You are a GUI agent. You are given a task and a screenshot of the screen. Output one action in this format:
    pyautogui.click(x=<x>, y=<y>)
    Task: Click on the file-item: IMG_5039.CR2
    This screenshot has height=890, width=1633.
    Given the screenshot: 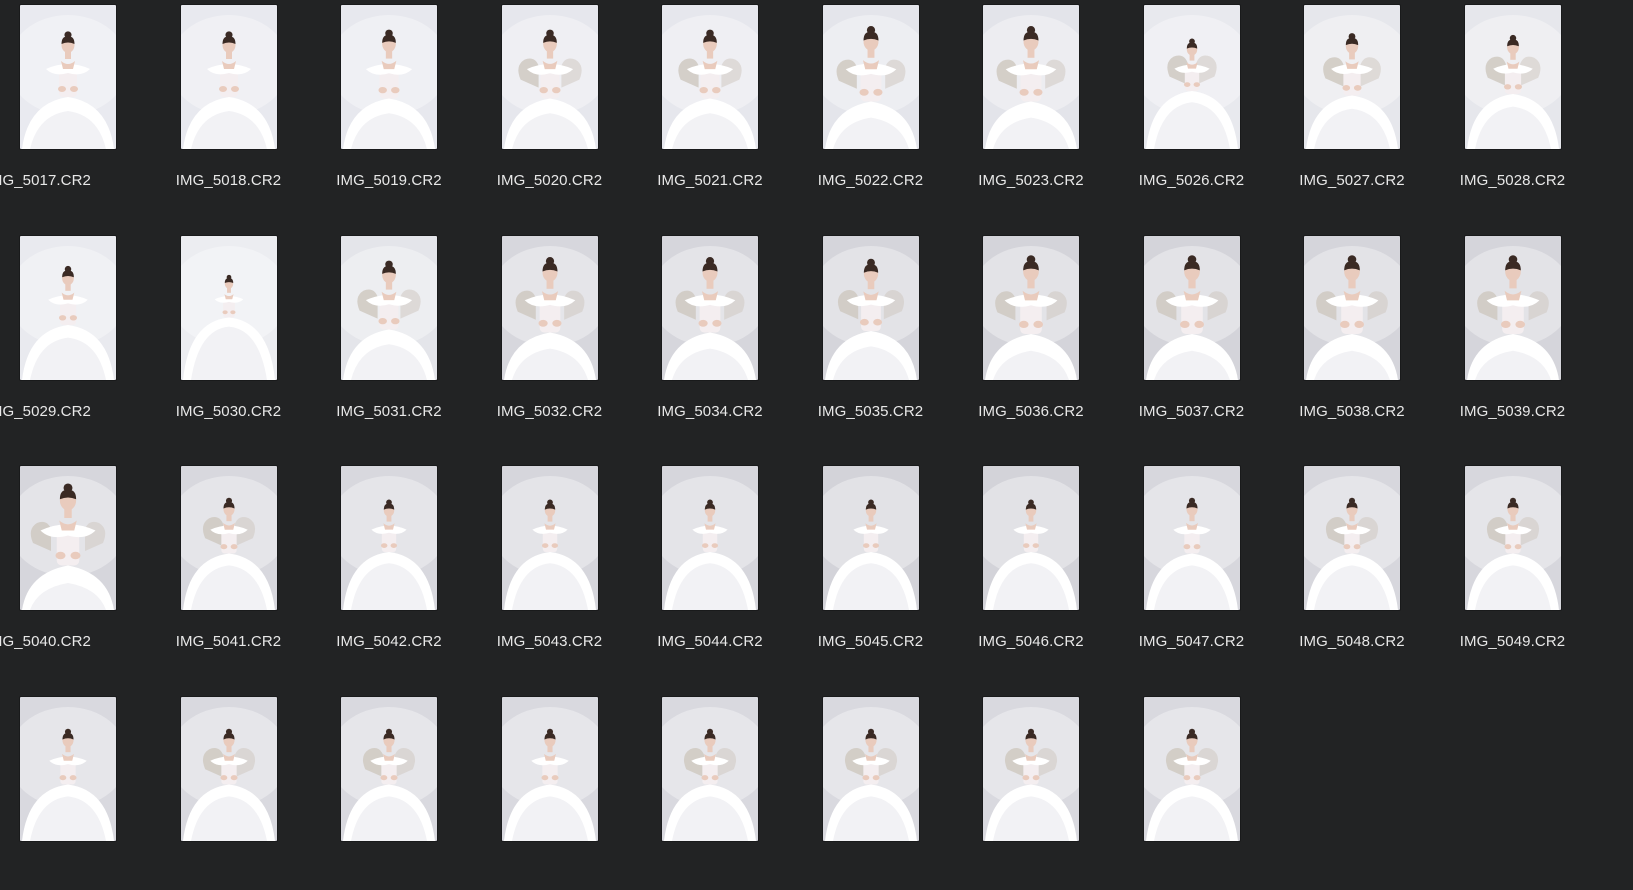 What is the action you would take?
    pyautogui.click(x=1528, y=341)
    